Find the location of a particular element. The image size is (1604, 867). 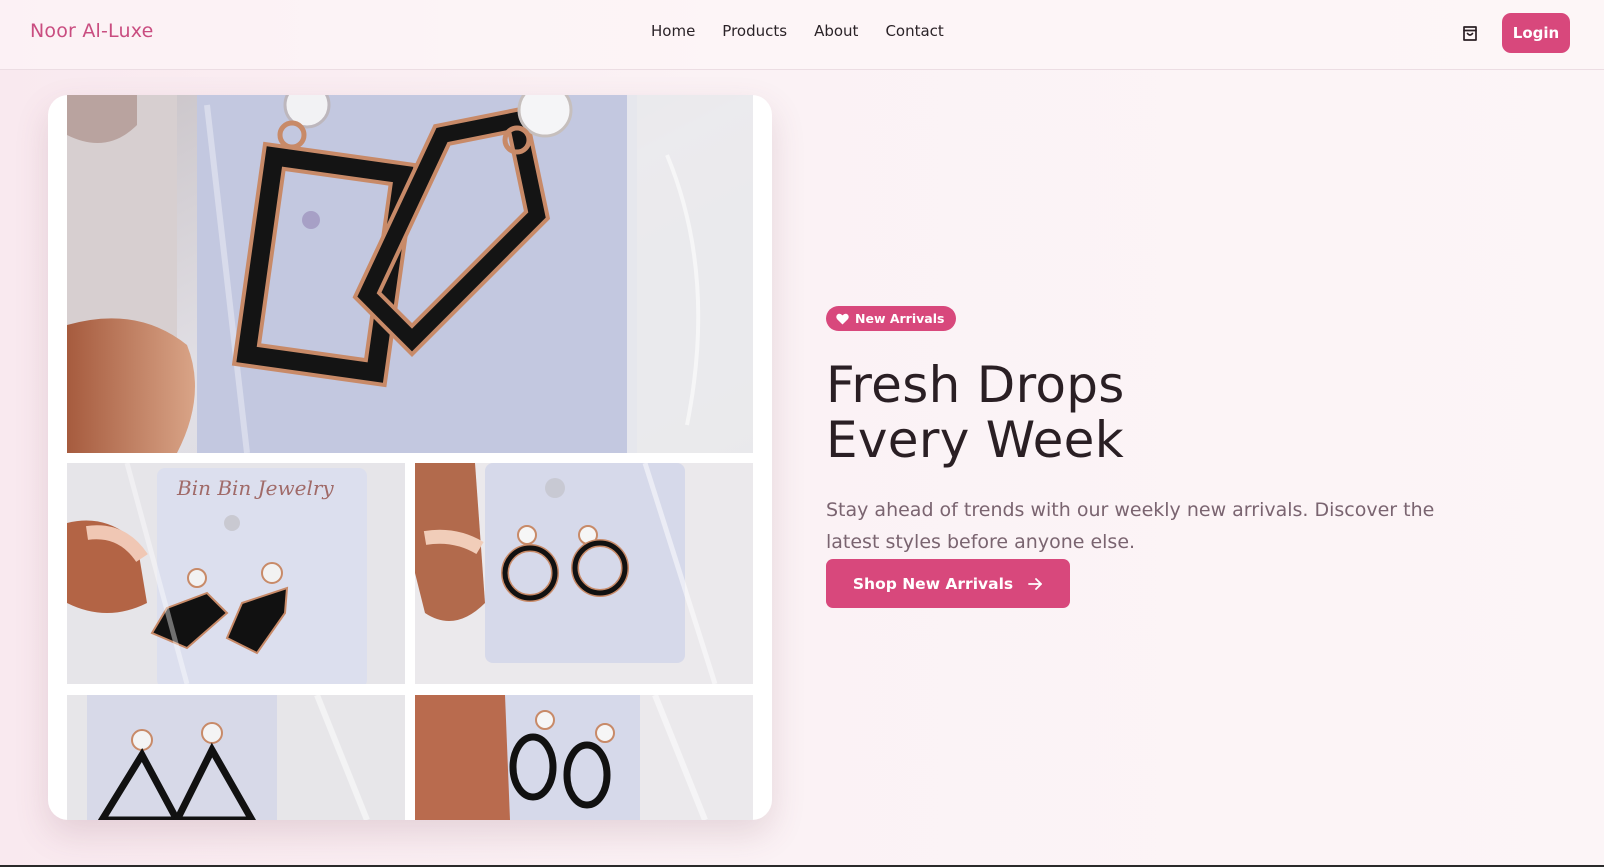

shopping-bag-icon is located at coordinates (1470, 33).